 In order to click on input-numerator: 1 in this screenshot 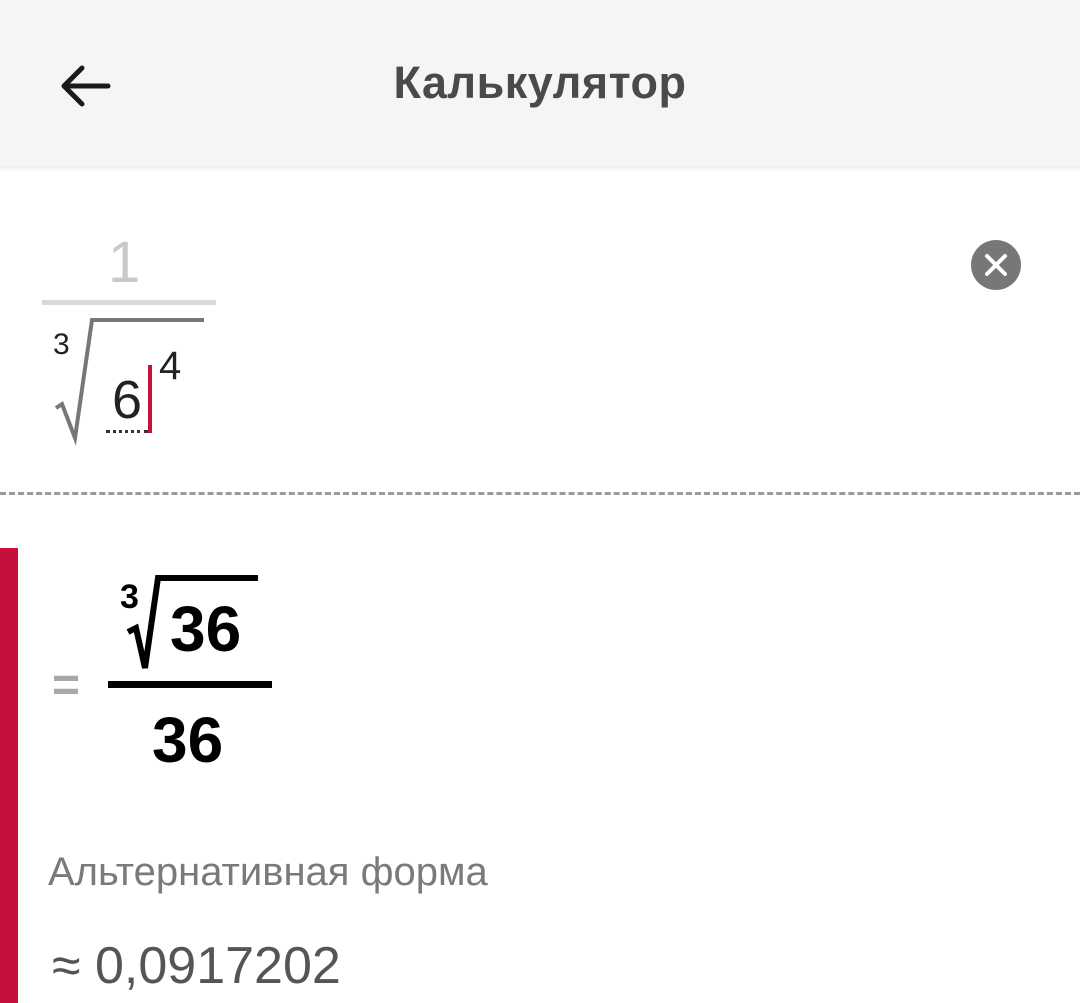, I will do `click(124, 262)`.